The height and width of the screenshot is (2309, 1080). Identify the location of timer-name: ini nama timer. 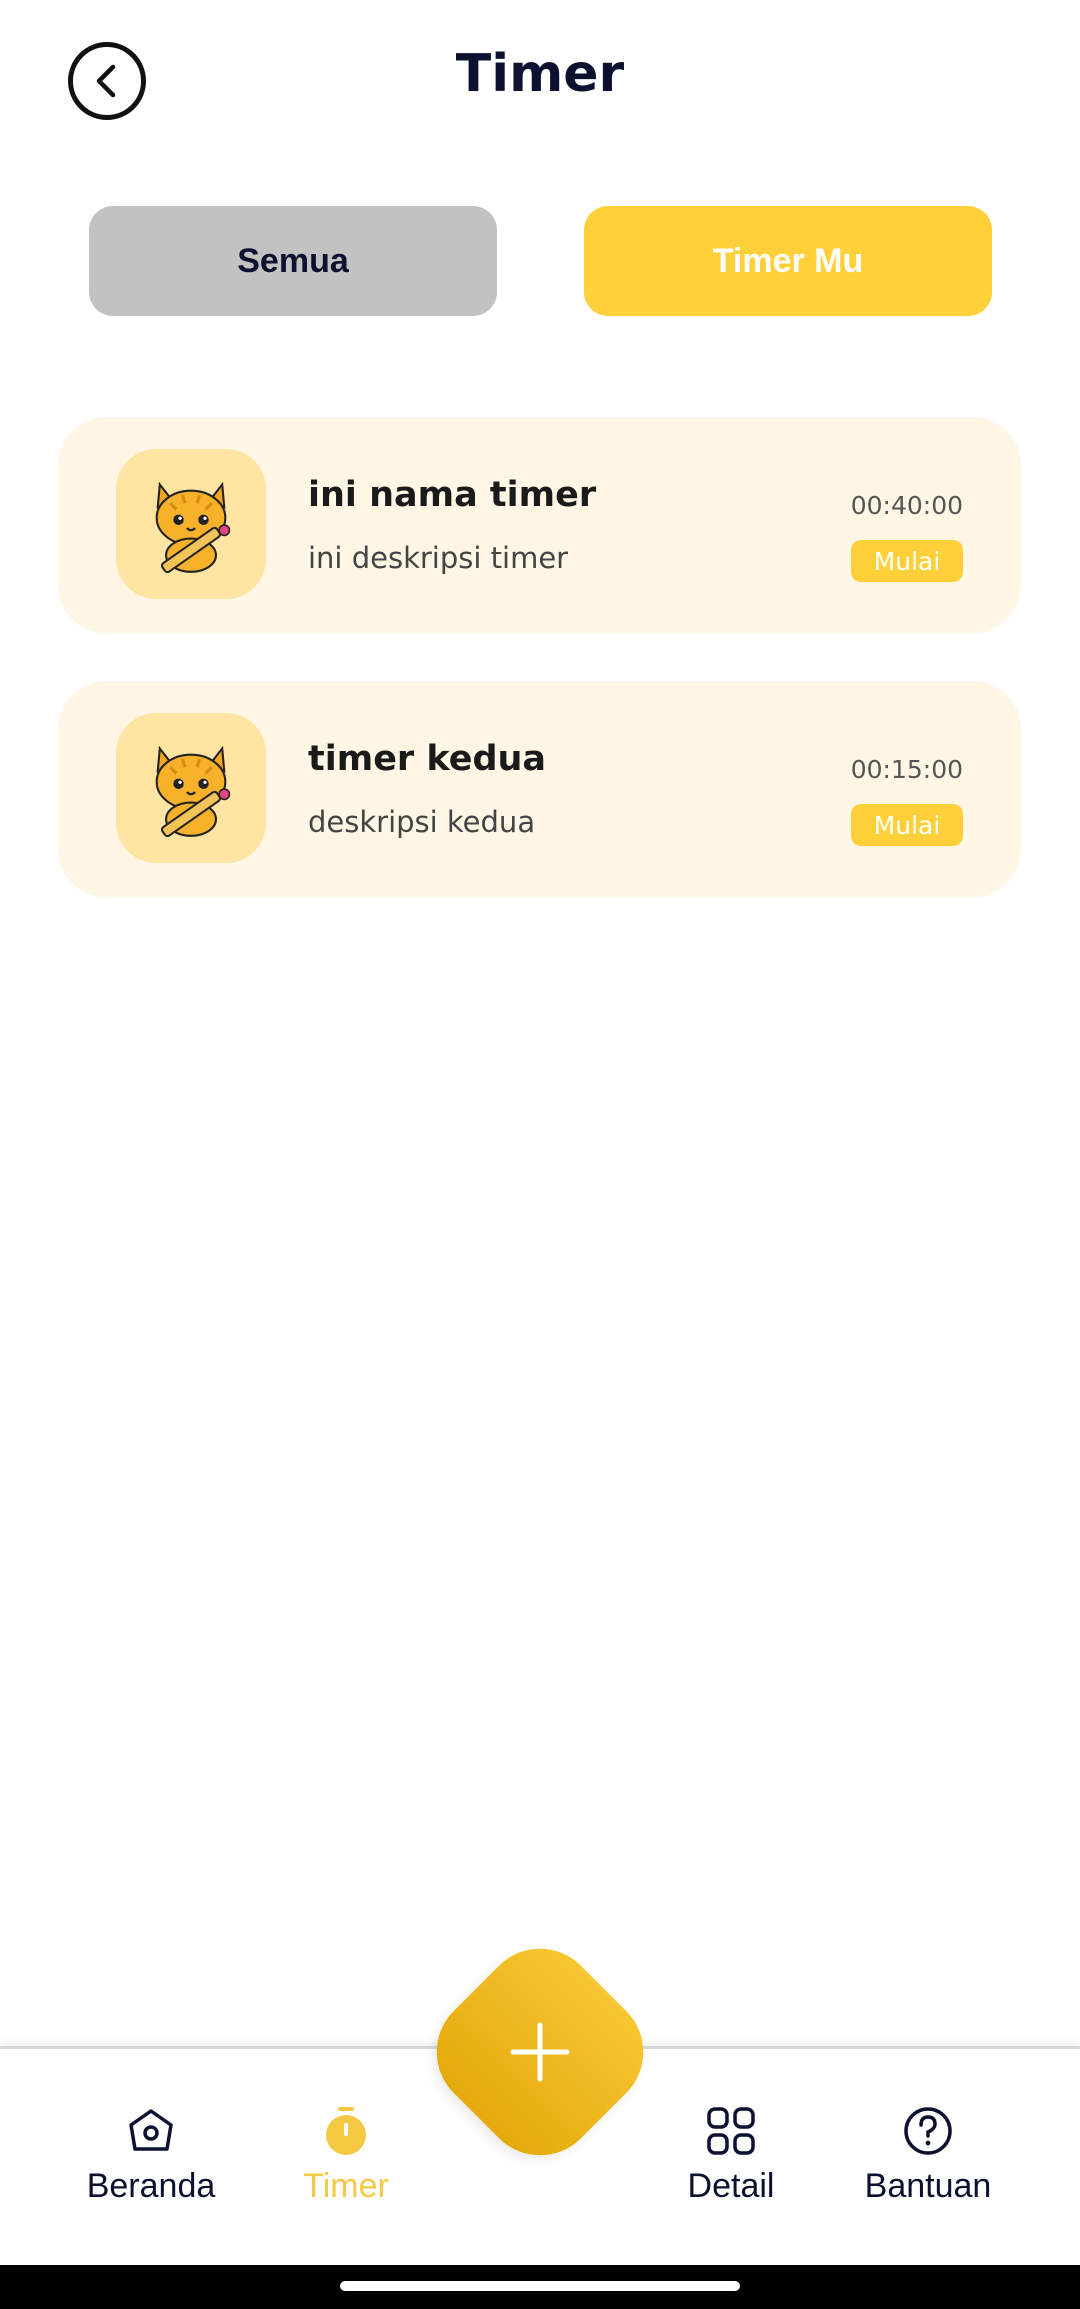
(452, 495).